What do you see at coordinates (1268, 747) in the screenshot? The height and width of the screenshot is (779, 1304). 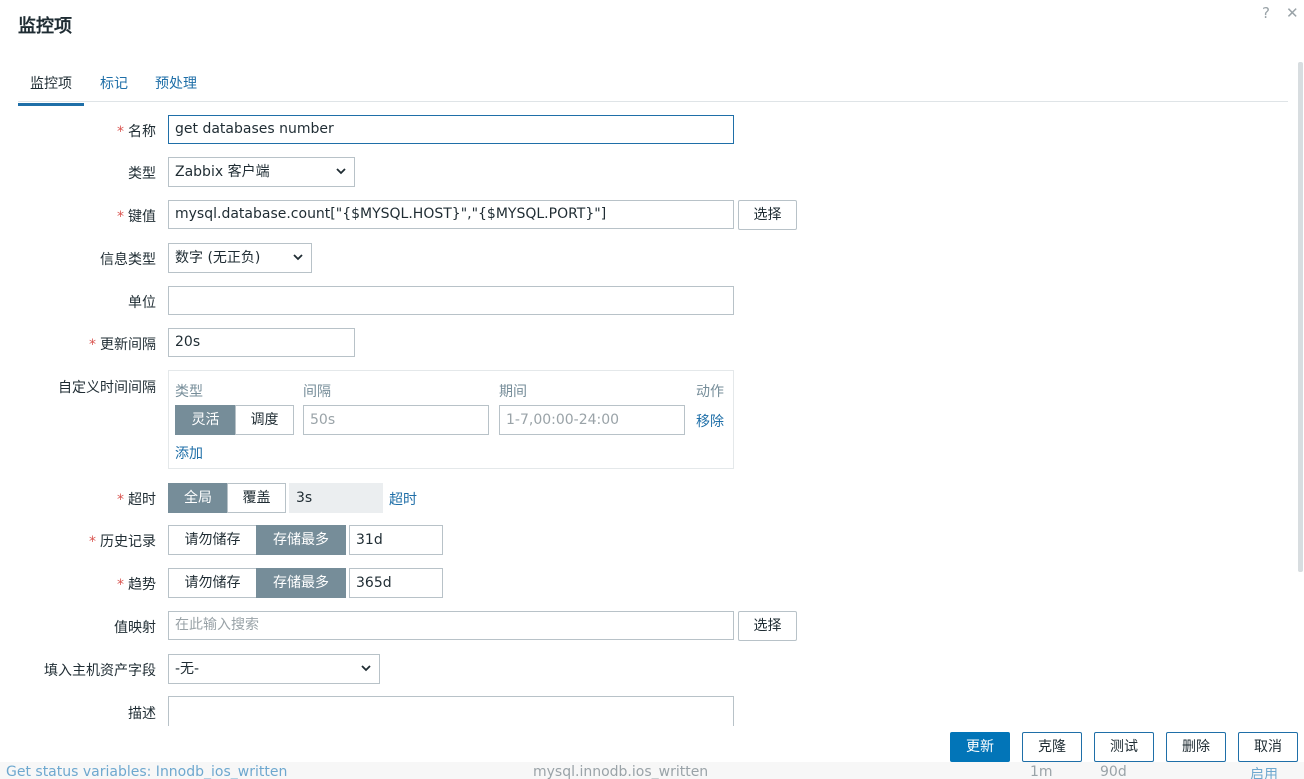 I see `cancel-button: 取消` at bounding box center [1268, 747].